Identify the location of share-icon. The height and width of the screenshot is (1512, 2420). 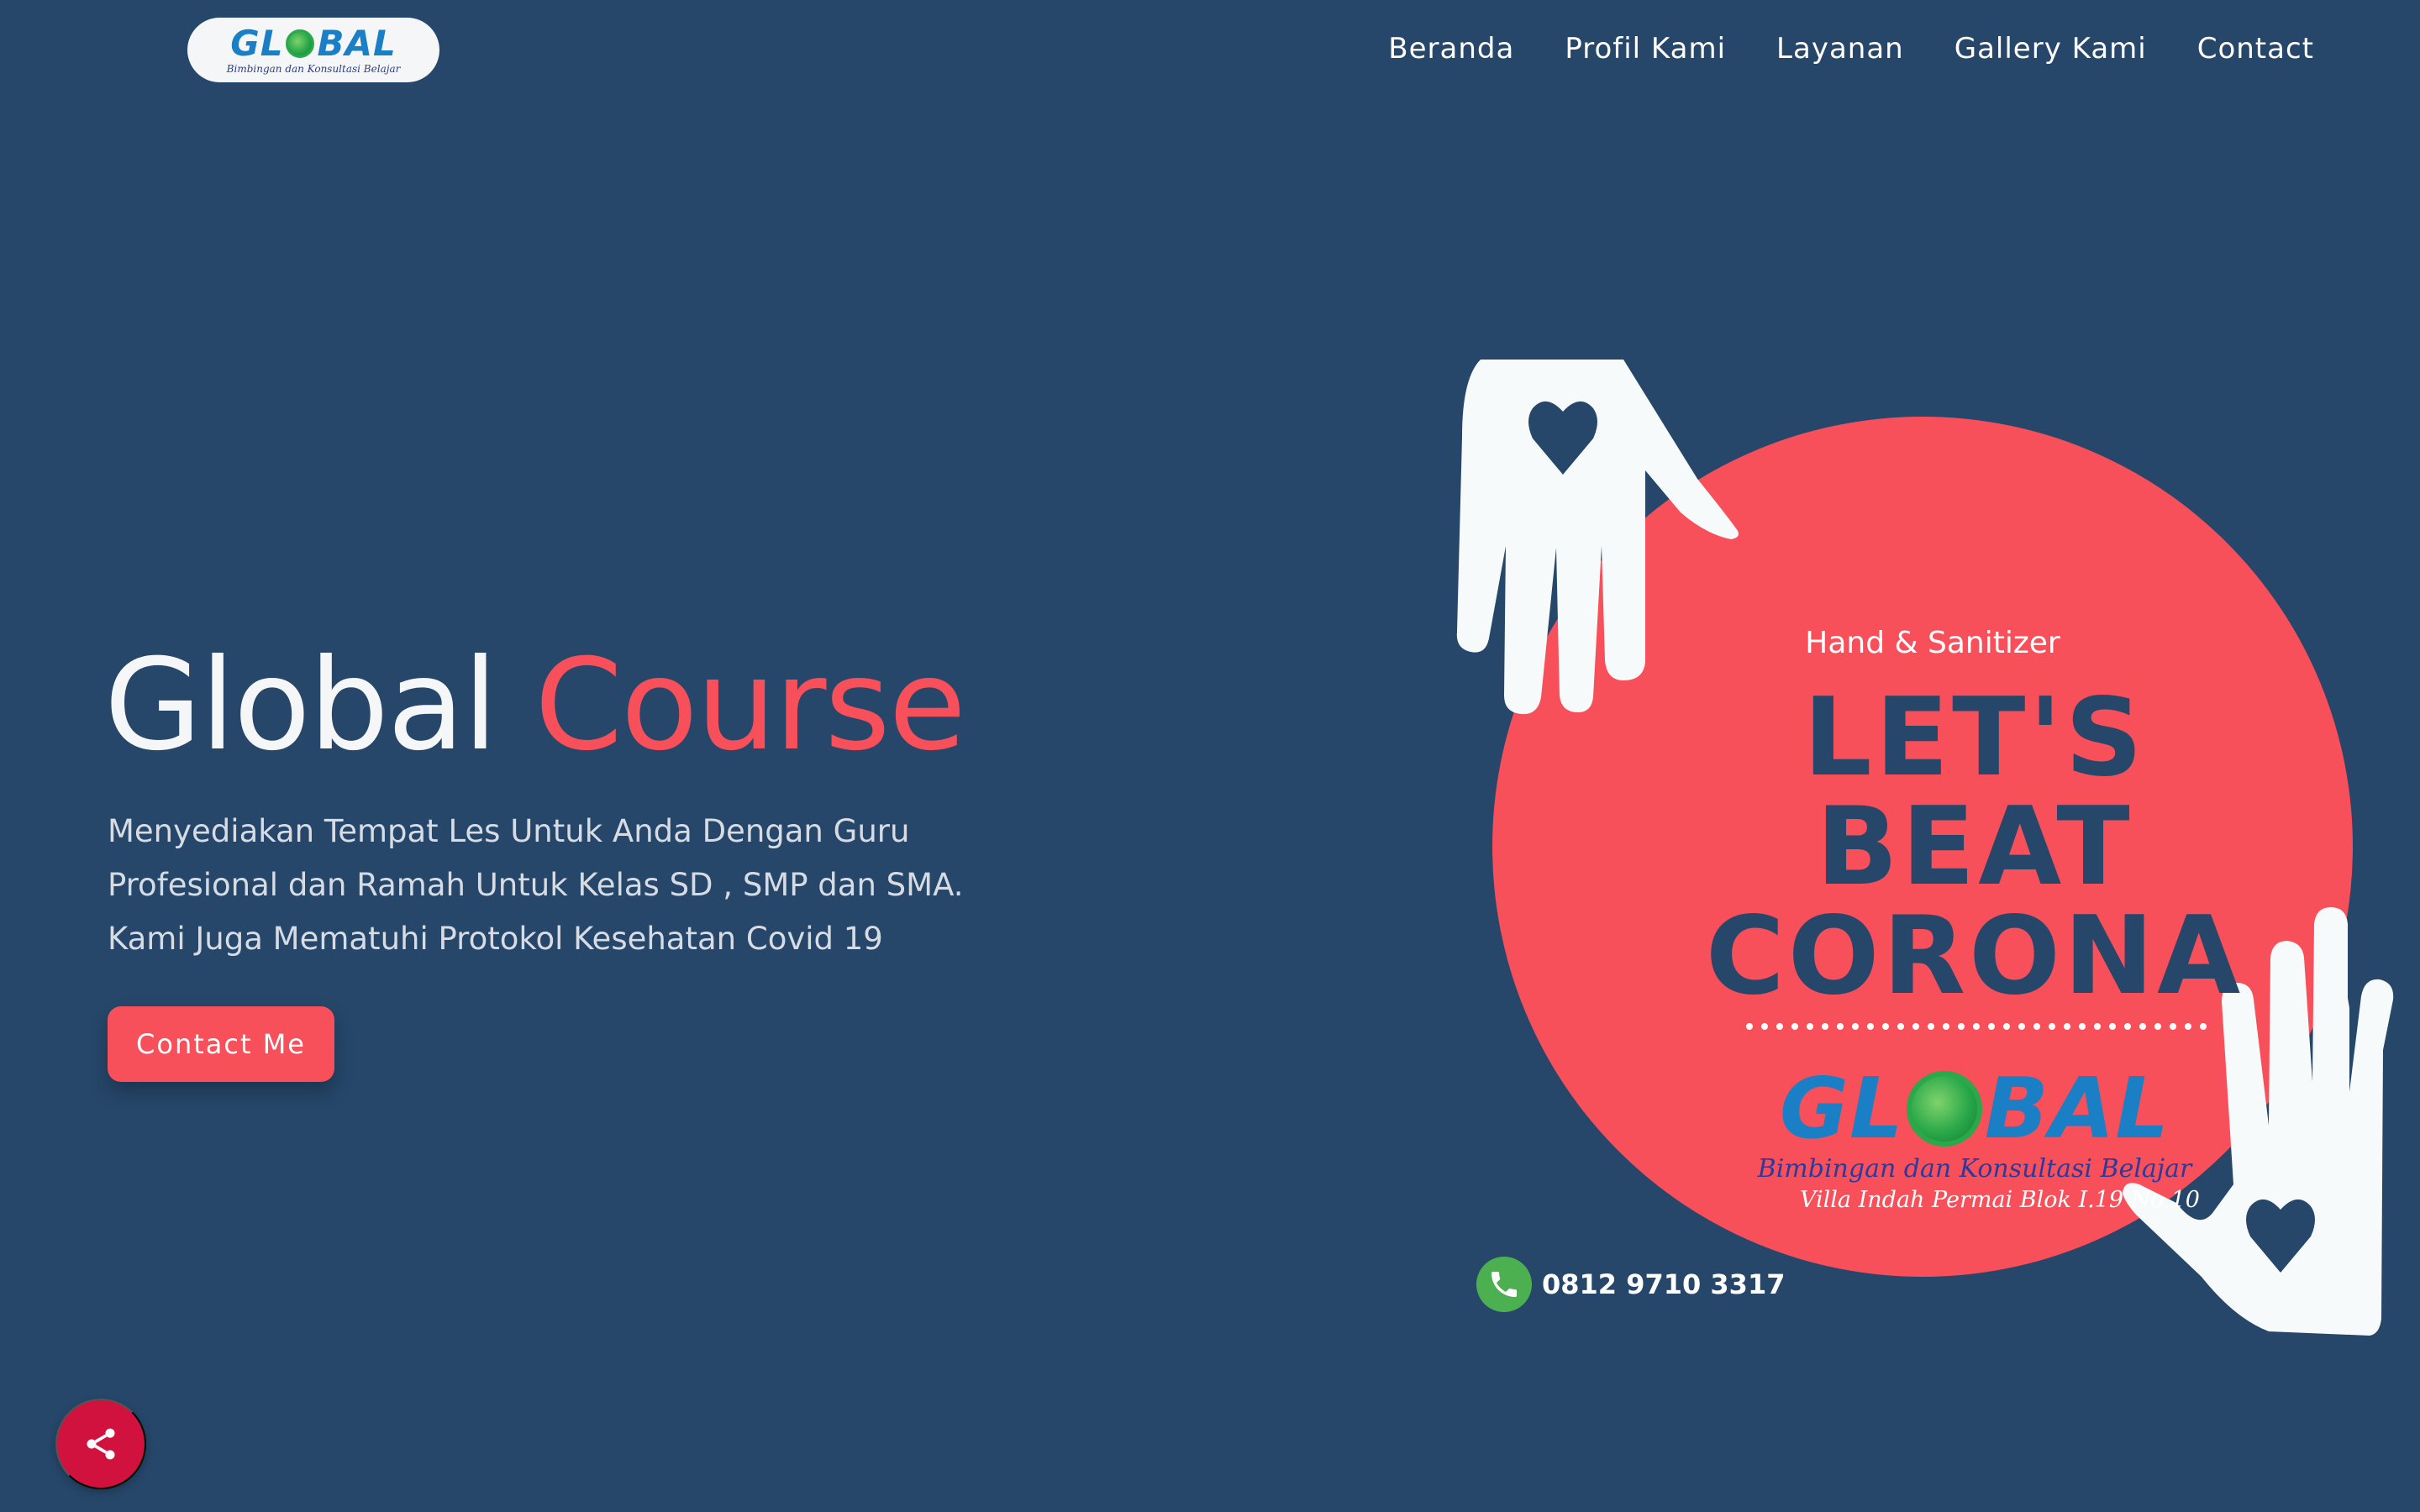
(101, 1444).